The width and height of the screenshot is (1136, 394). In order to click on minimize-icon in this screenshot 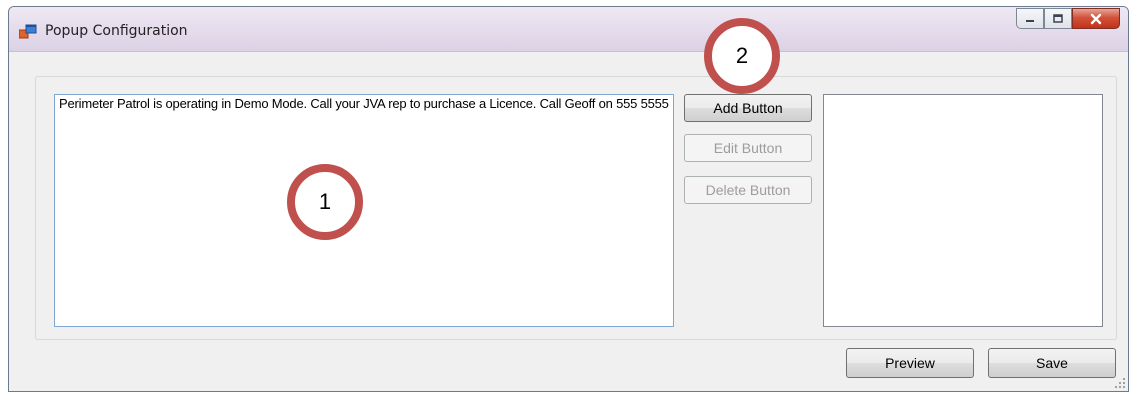, I will do `click(1030, 20)`.